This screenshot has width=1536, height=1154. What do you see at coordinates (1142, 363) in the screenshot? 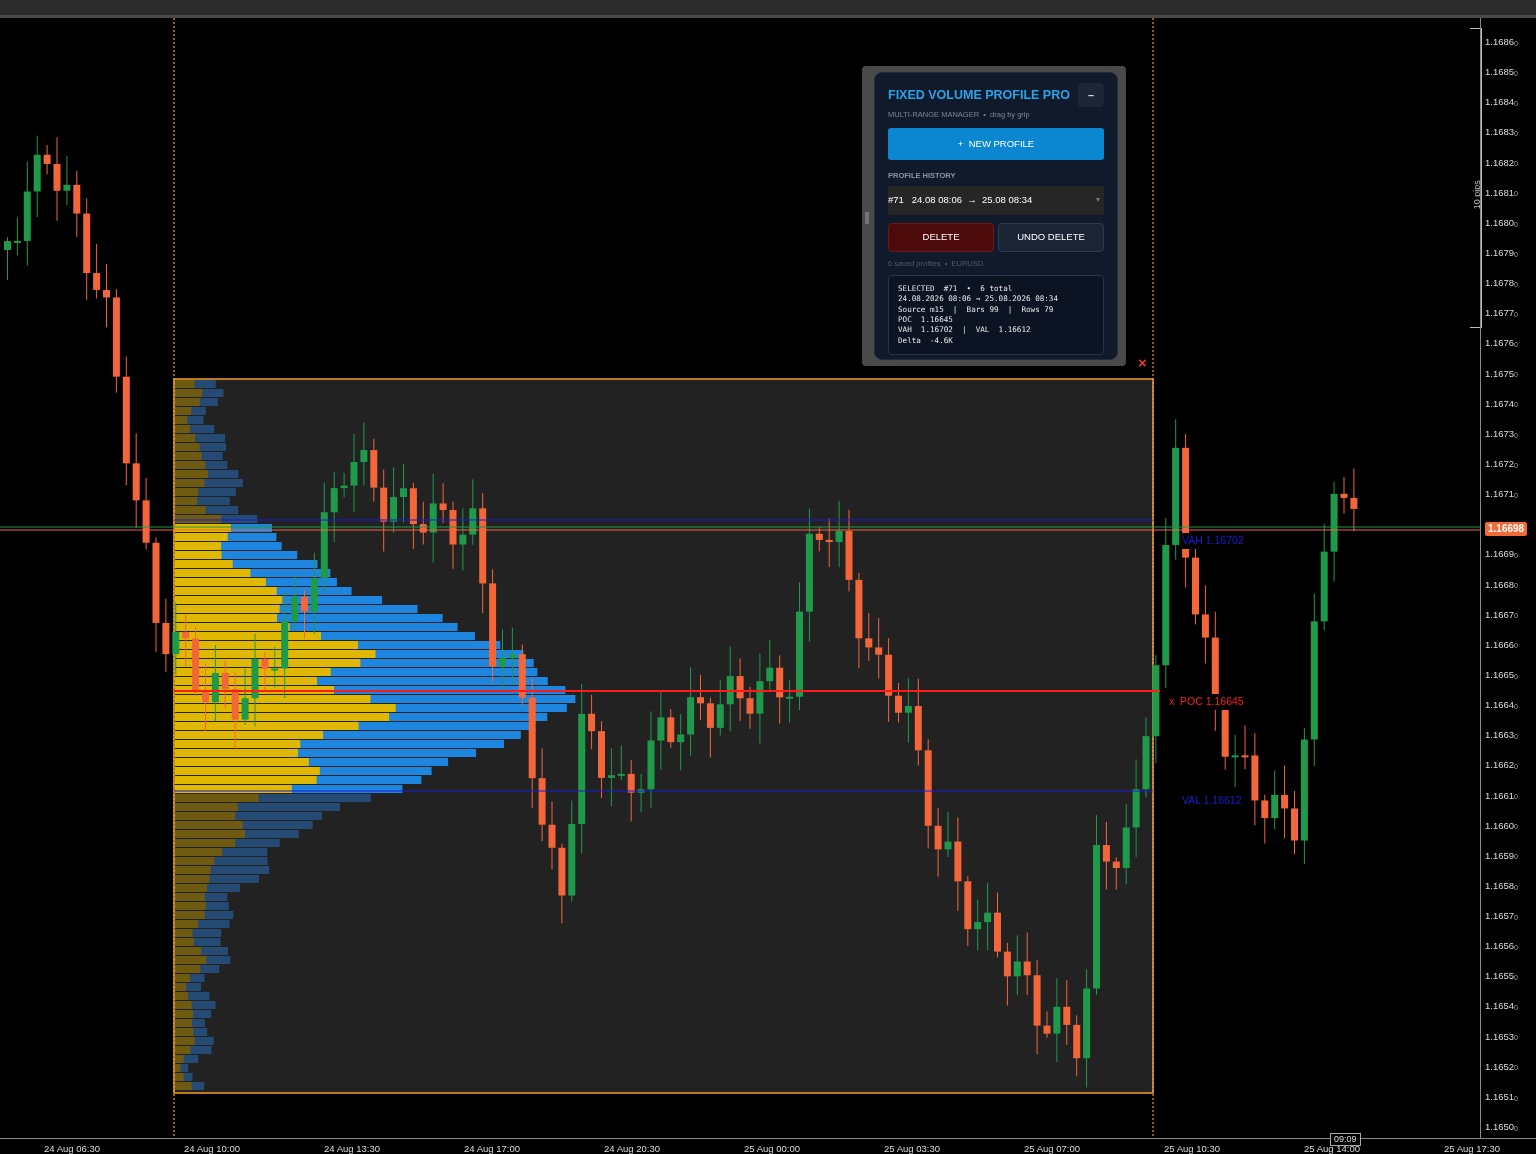
I see `close-button: ×` at bounding box center [1142, 363].